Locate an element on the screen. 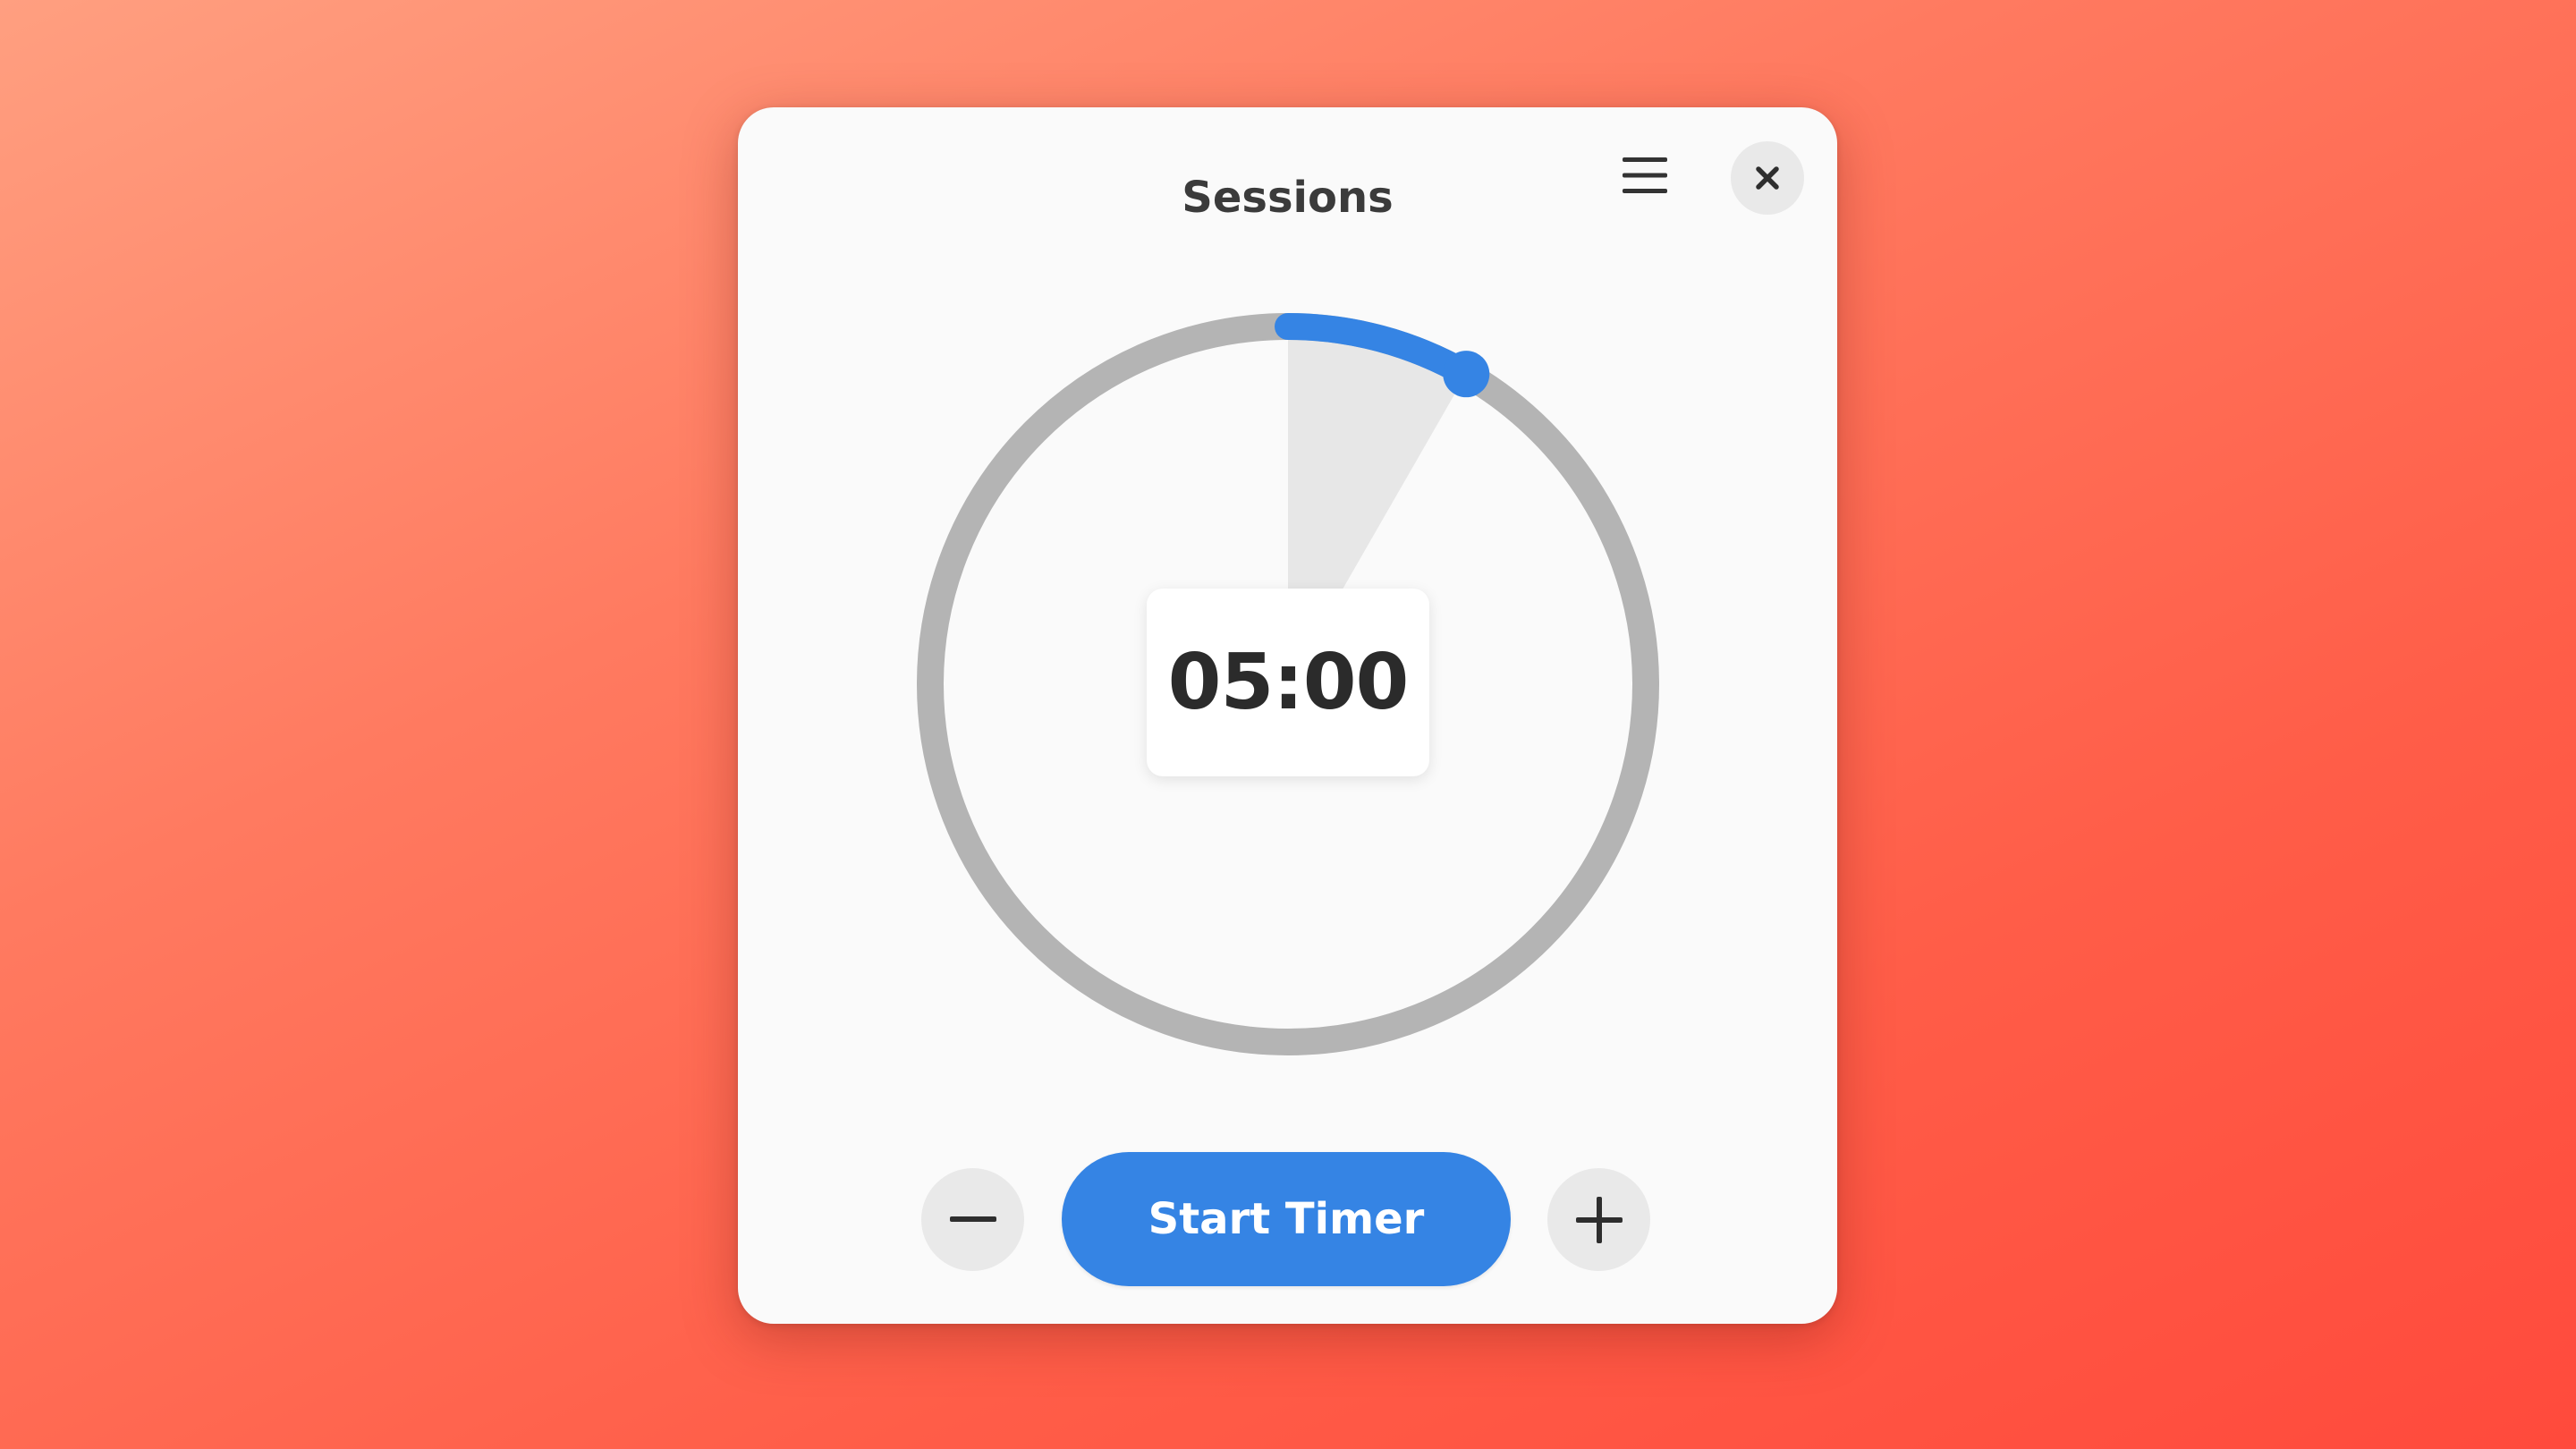 The height and width of the screenshot is (1449, 2576). timer-dial-handle is located at coordinates (1466, 374).